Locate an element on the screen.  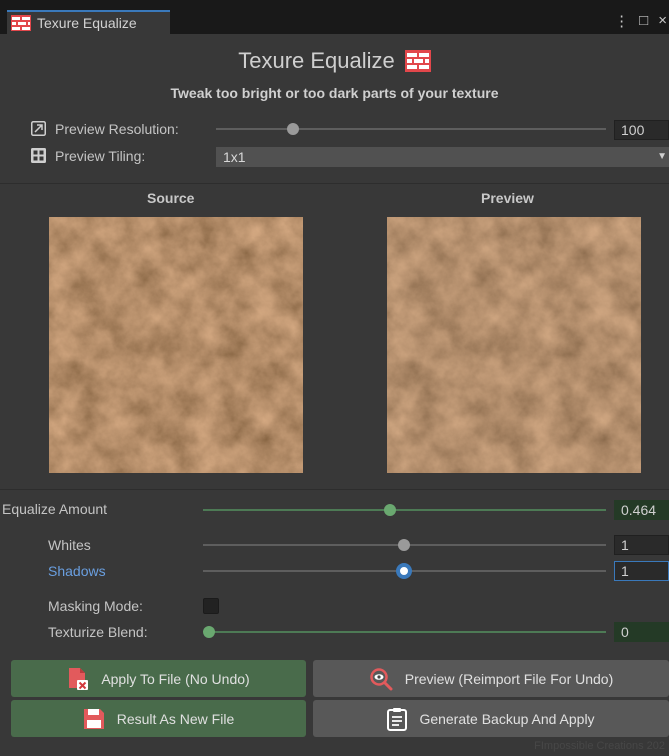
source-label: Source is located at coordinates (171, 198).